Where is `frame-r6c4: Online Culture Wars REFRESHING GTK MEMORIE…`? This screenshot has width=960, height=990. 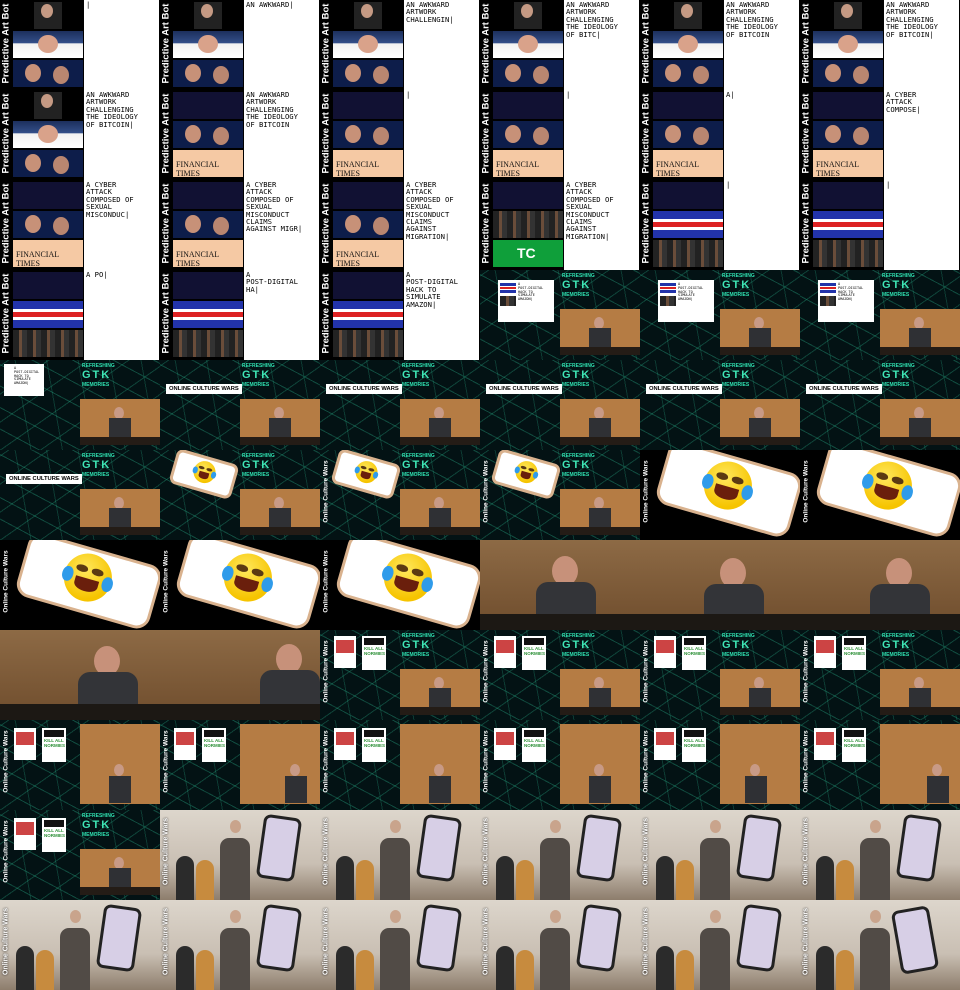 frame-r6c4: Online Culture Wars REFRESHING GTK MEMORIE… is located at coordinates (560, 495).